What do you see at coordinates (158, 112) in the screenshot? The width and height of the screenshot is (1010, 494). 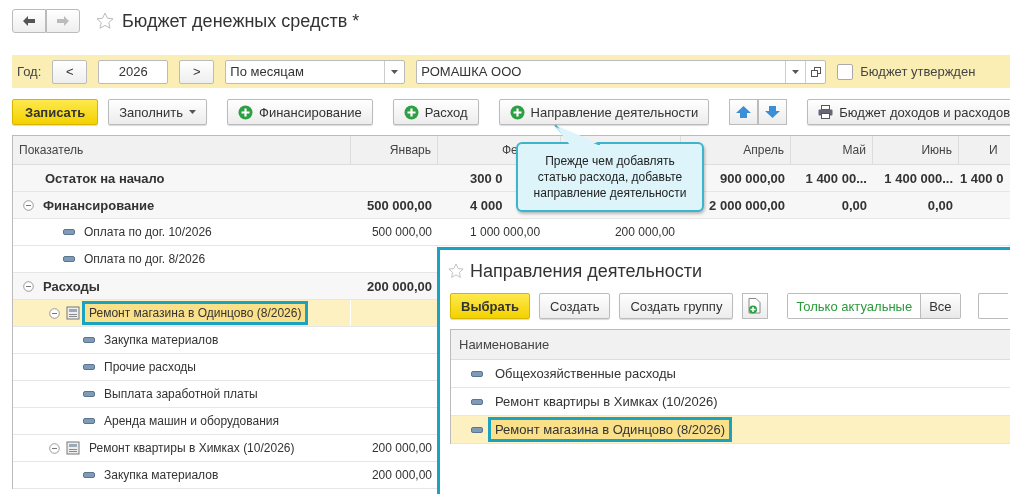 I see `fill-dropdown-button: Заполнить` at bounding box center [158, 112].